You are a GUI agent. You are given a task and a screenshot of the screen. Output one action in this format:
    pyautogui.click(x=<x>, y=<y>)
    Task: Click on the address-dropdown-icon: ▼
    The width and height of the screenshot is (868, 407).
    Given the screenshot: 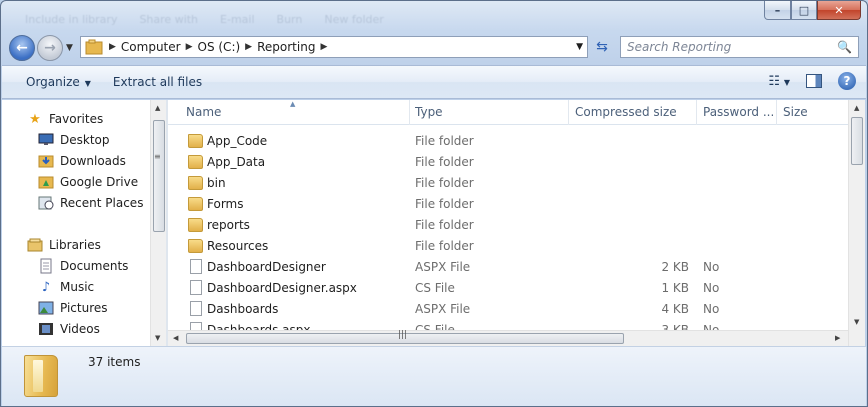 What is the action you would take?
    pyautogui.click(x=579, y=47)
    